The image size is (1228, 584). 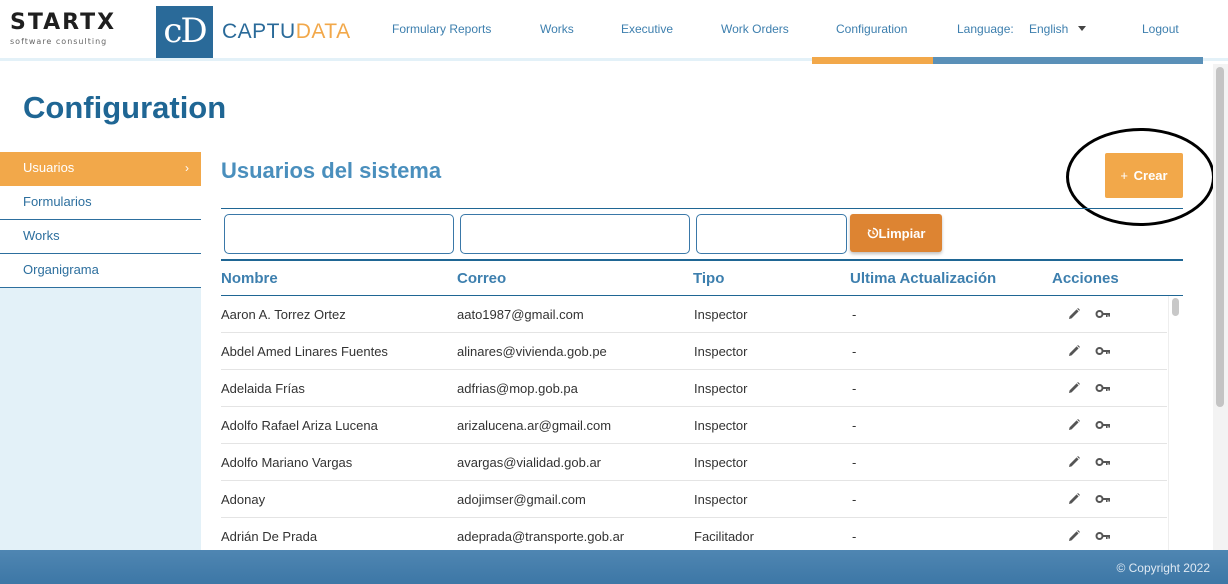 I want to click on sidebar: Usuarios › Formularios Works Organigrama, so click(x=100, y=220).